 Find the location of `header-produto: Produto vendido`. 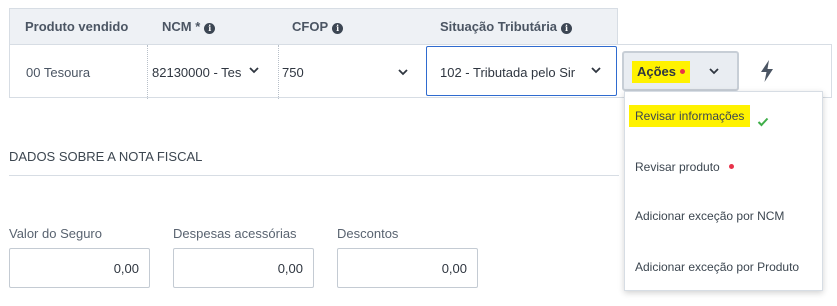

header-produto: Produto vendido is located at coordinates (77, 26).